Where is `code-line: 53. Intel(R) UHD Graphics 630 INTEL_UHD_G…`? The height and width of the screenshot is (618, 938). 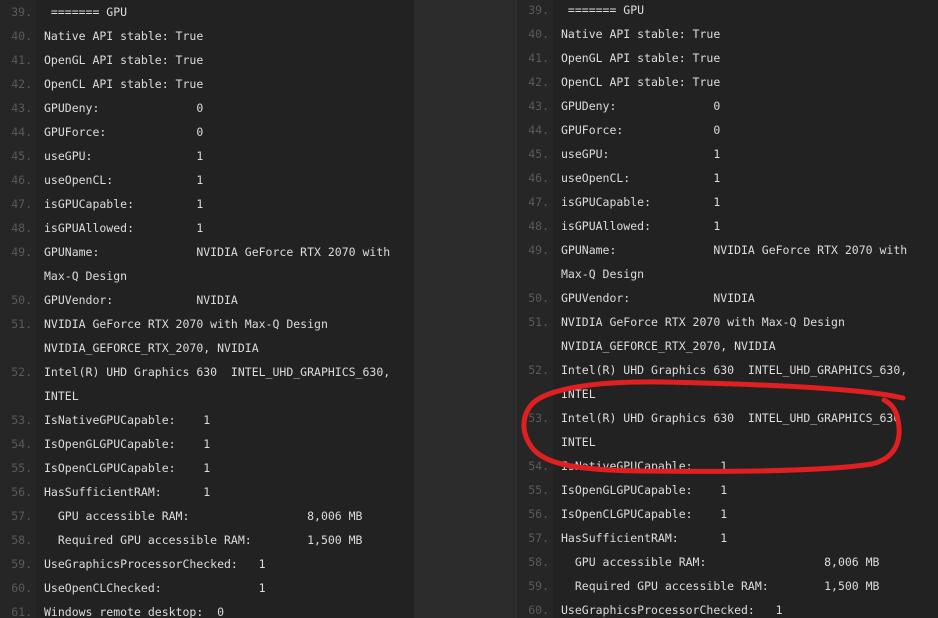
code-line: 53. Intel(R) UHD Graphics 630 INTEL_UHD_G… is located at coordinates (727, 418).